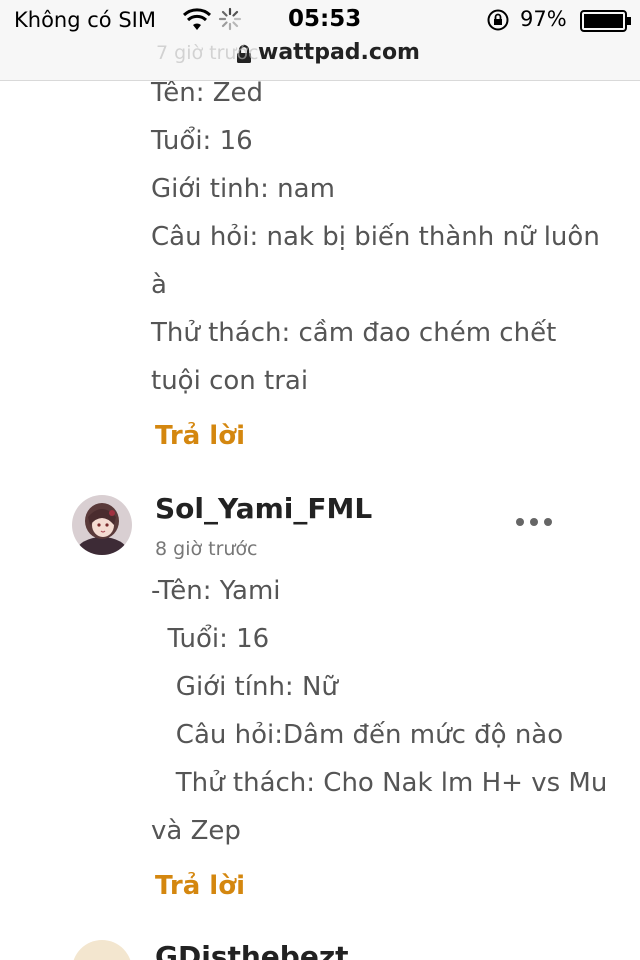 This screenshot has width=640, height=960. What do you see at coordinates (159, 285) in the screenshot?
I see `comment-line: à` at bounding box center [159, 285].